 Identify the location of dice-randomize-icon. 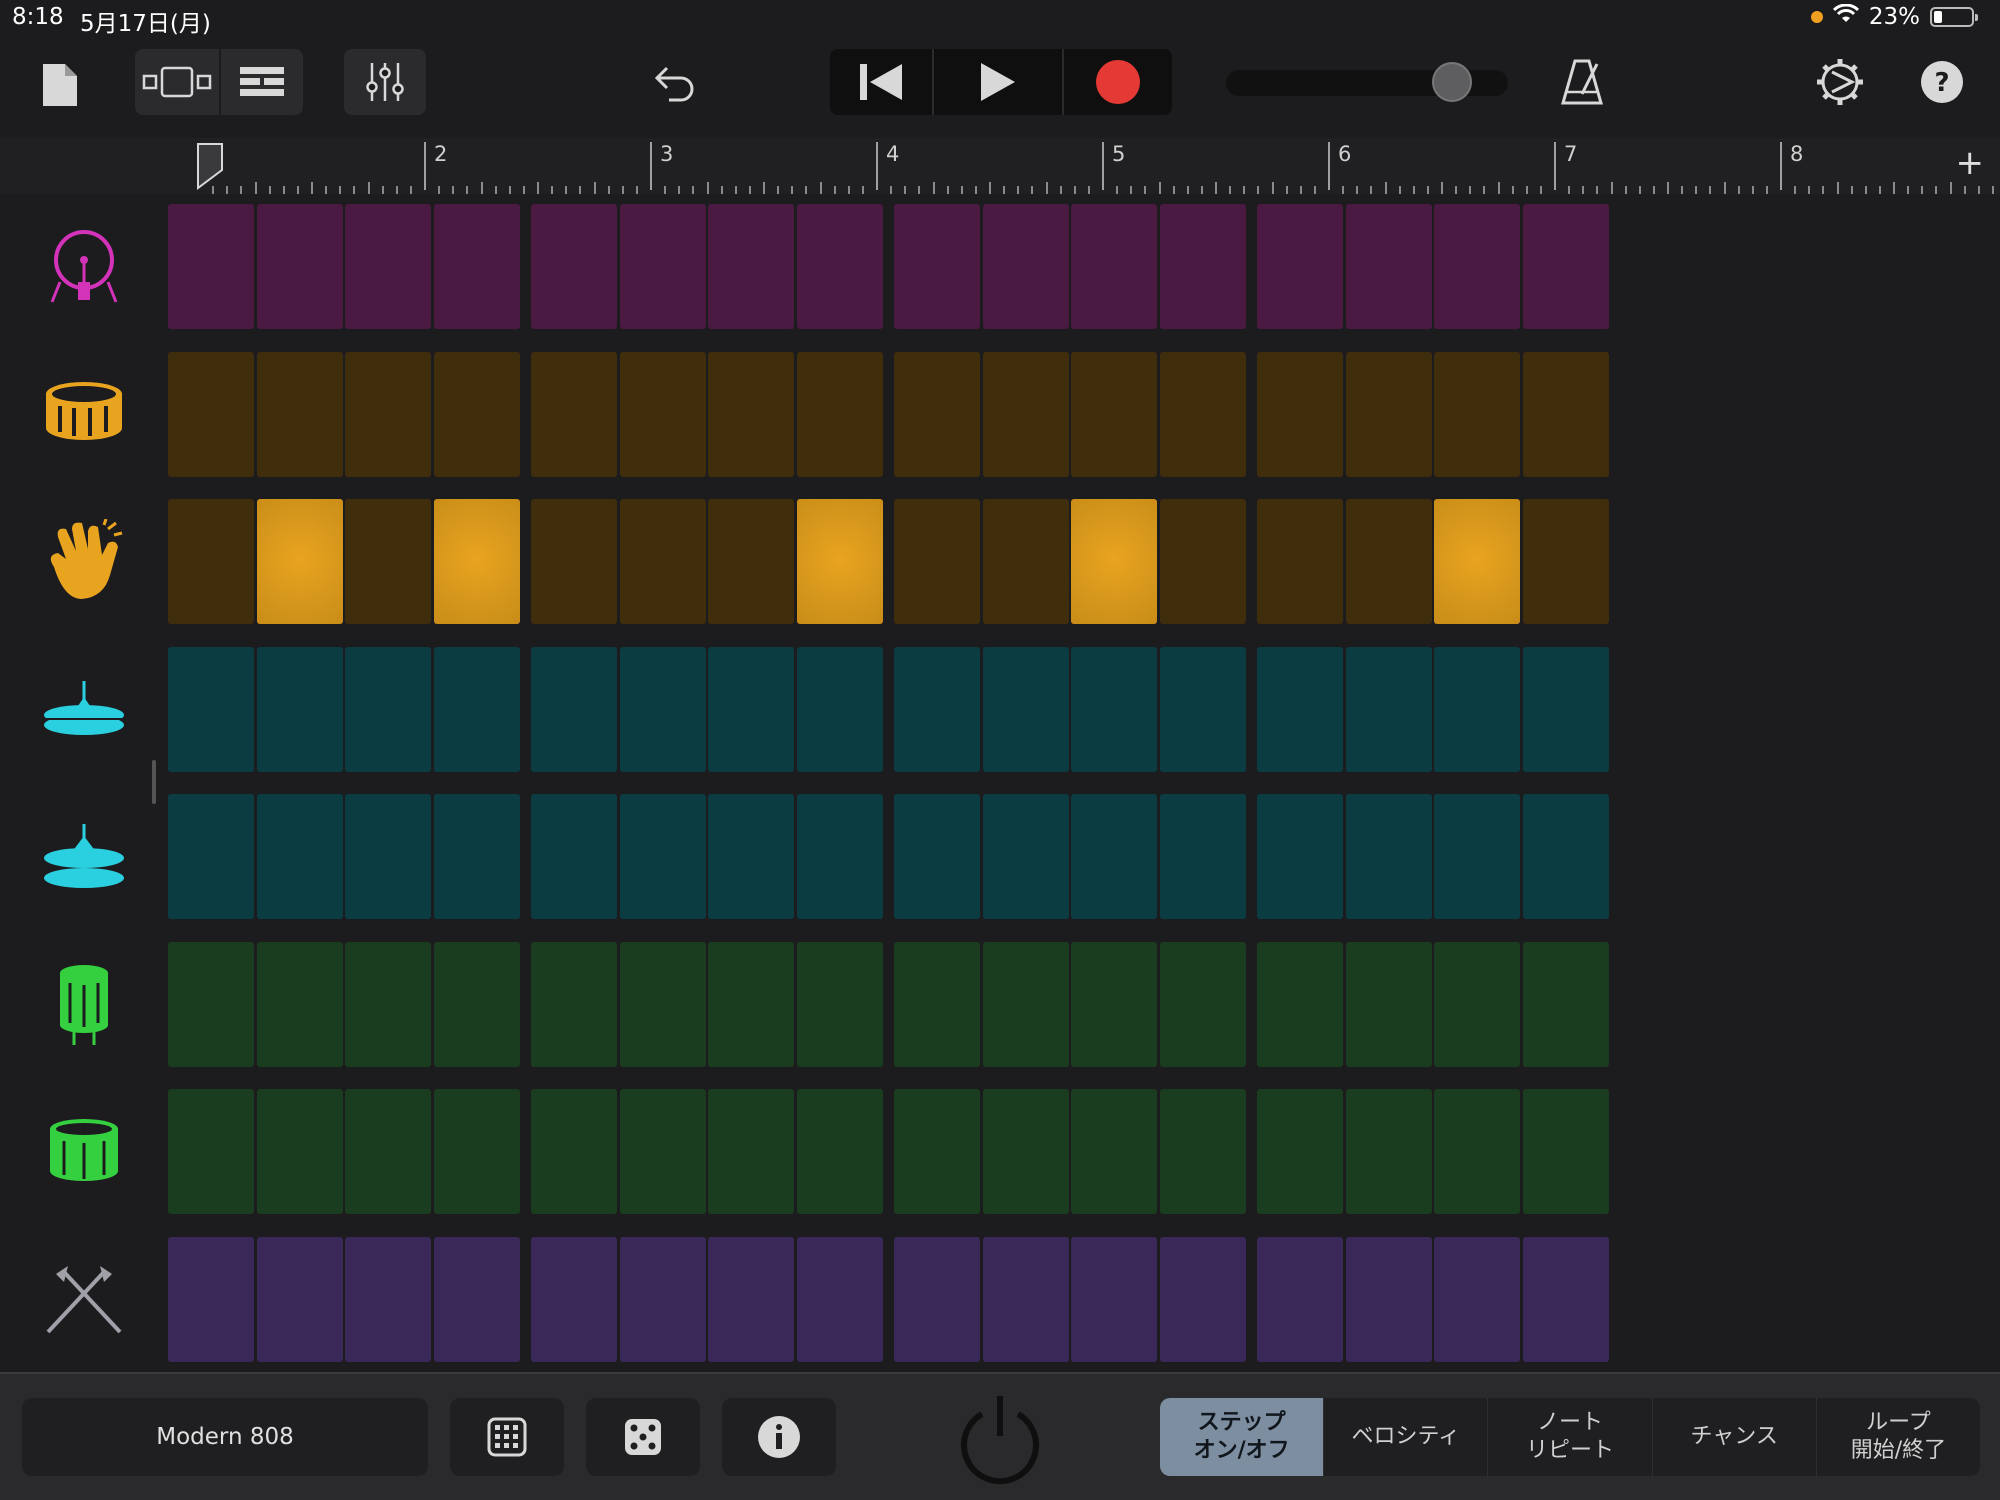
(643, 1437).